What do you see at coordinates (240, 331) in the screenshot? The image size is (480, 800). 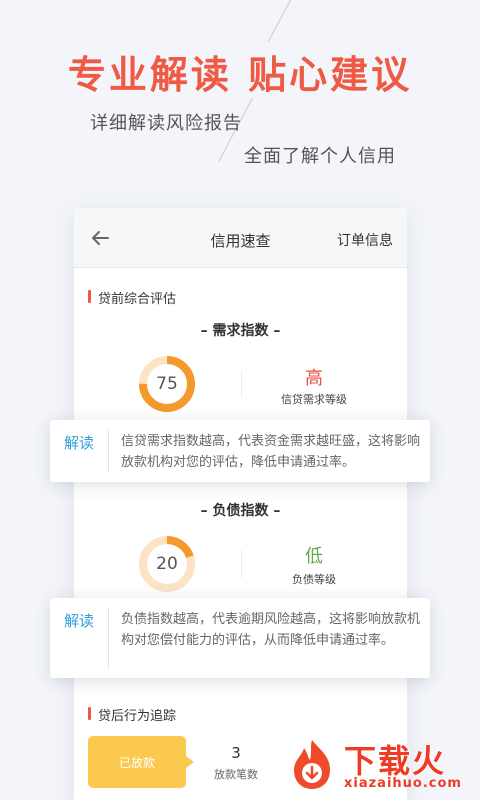 I see `demand-index-title: – 需求指数 –` at bounding box center [240, 331].